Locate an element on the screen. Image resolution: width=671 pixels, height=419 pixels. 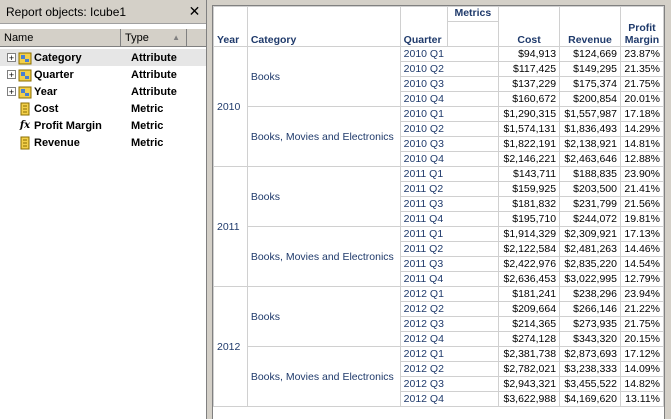
profit-margin-cell: 20.01% is located at coordinates (641, 99).